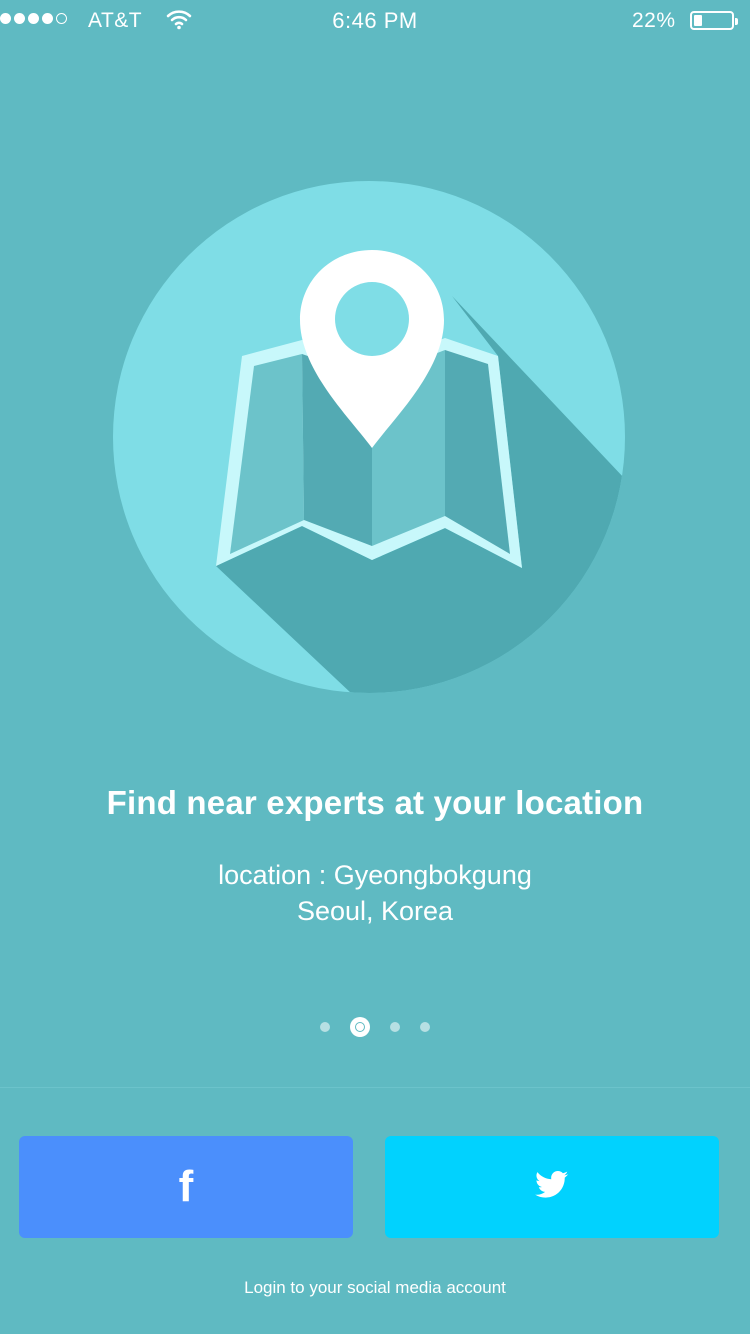 Image resolution: width=750 pixels, height=1334 pixels. Describe the element at coordinates (375, 1287) in the screenshot. I see `login-hint: Login to your social media account` at that location.